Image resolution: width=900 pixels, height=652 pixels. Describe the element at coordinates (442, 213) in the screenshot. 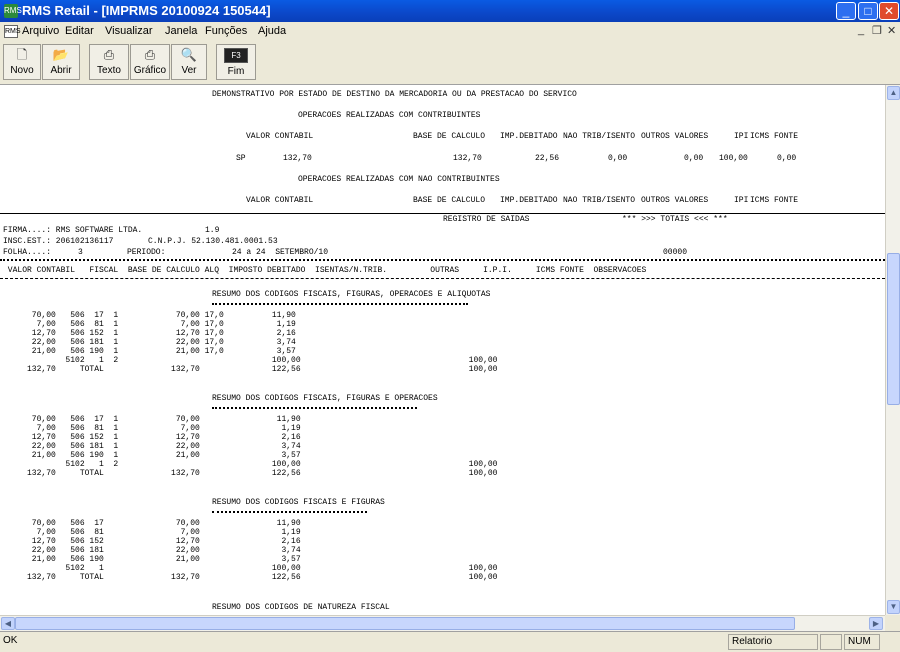

I see `page-divider` at that location.